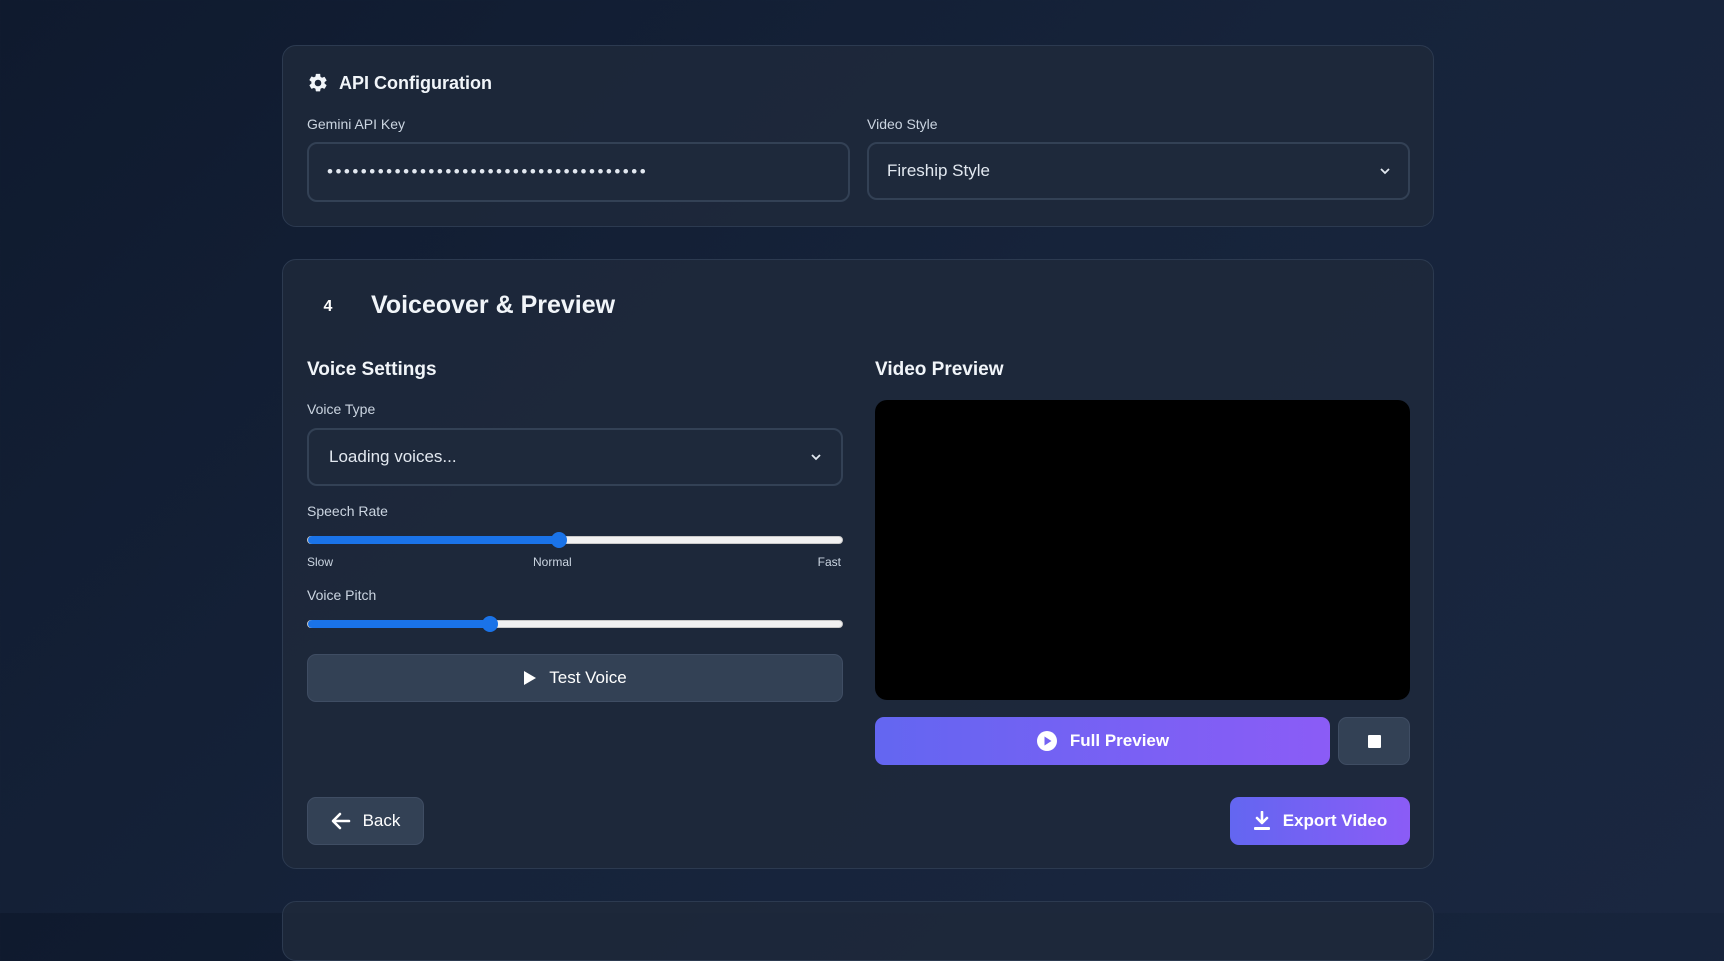  Describe the element at coordinates (558, 540) in the screenshot. I see `speech-rate-thumb` at that location.